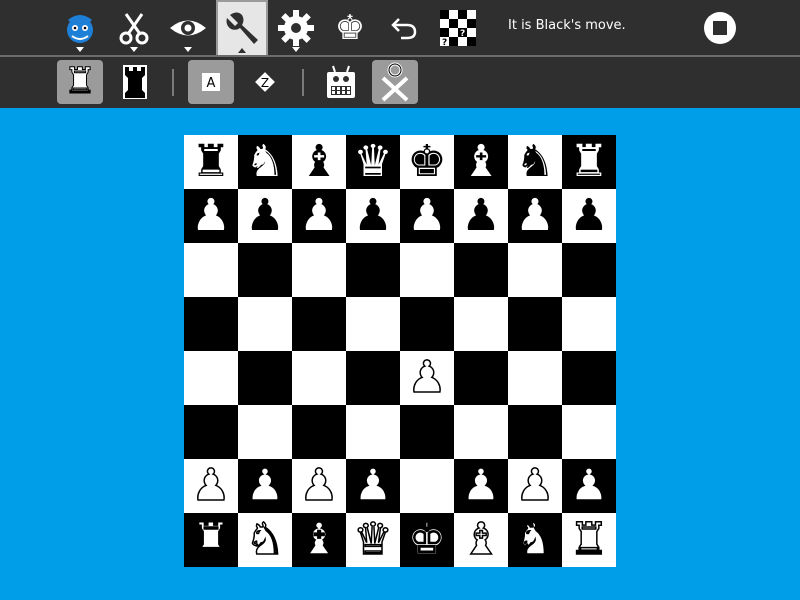 The image size is (800, 600). Describe the element at coordinates (481, 378) in the screenshot. I see `square-f4` at that location.